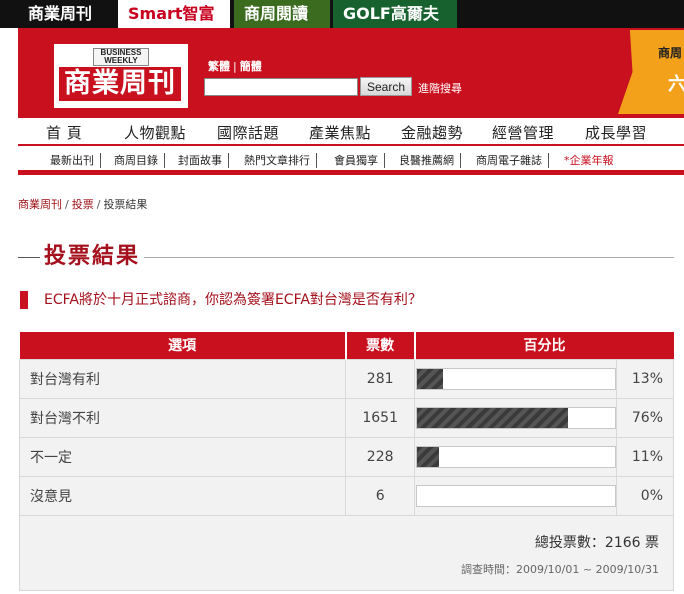 The width and height of the screenshot is (684, 594). What do you see at coordinates (182, 378) in the screenshot?
I see `option-label: 對台灣有利` at bounding box center [182, 378].